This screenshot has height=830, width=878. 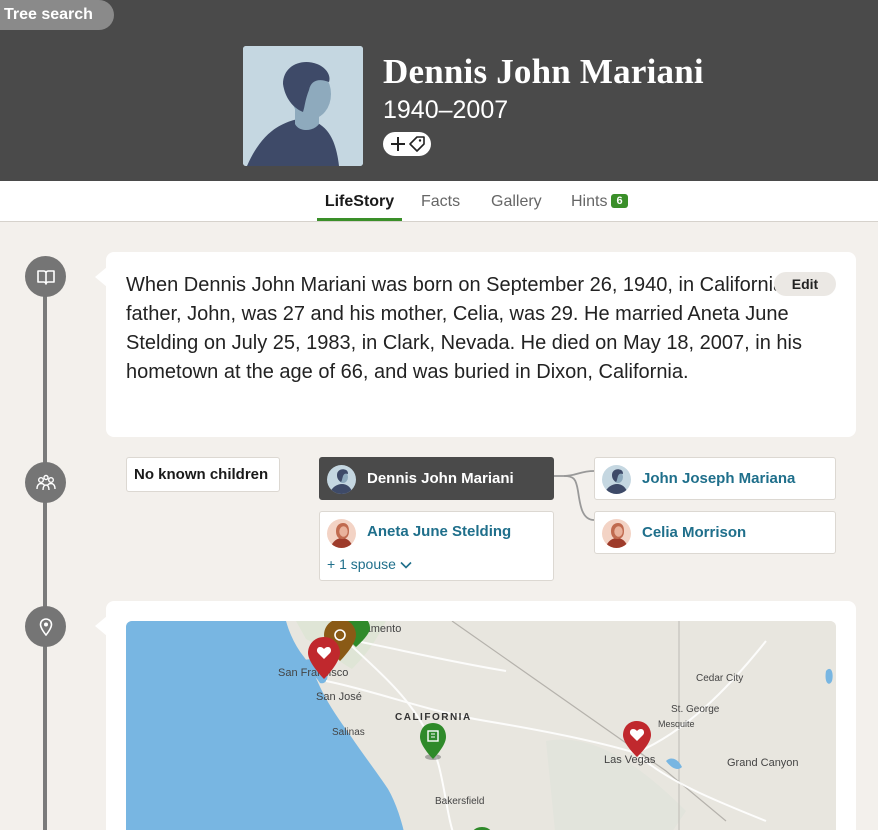 I want to click on more-spouses-label: + 1 spouse, so click(x=361, y=564).